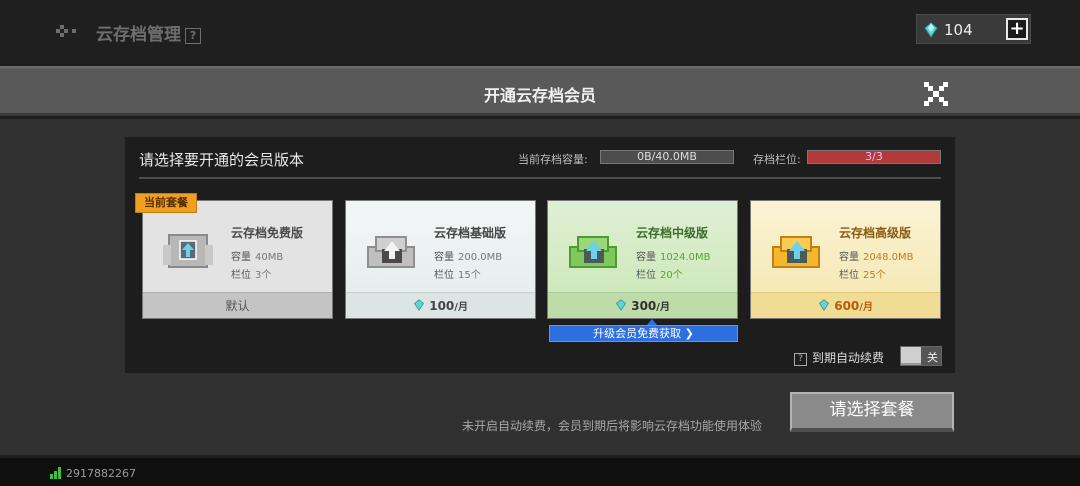  I want to click on auto-renew-label: ? 到期自动续费, so click(839, 357).